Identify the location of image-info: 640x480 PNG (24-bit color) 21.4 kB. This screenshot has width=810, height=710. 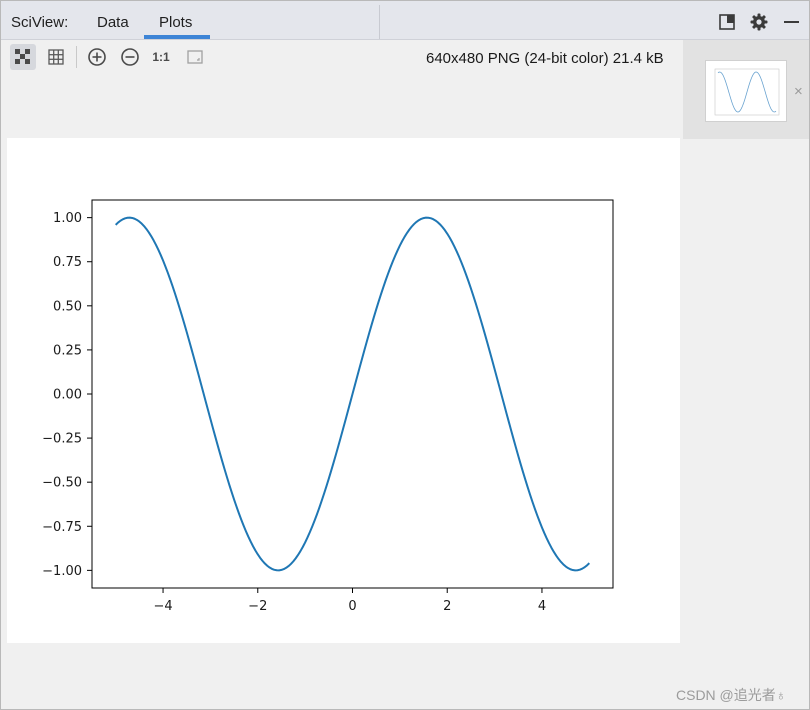
(545, 58).